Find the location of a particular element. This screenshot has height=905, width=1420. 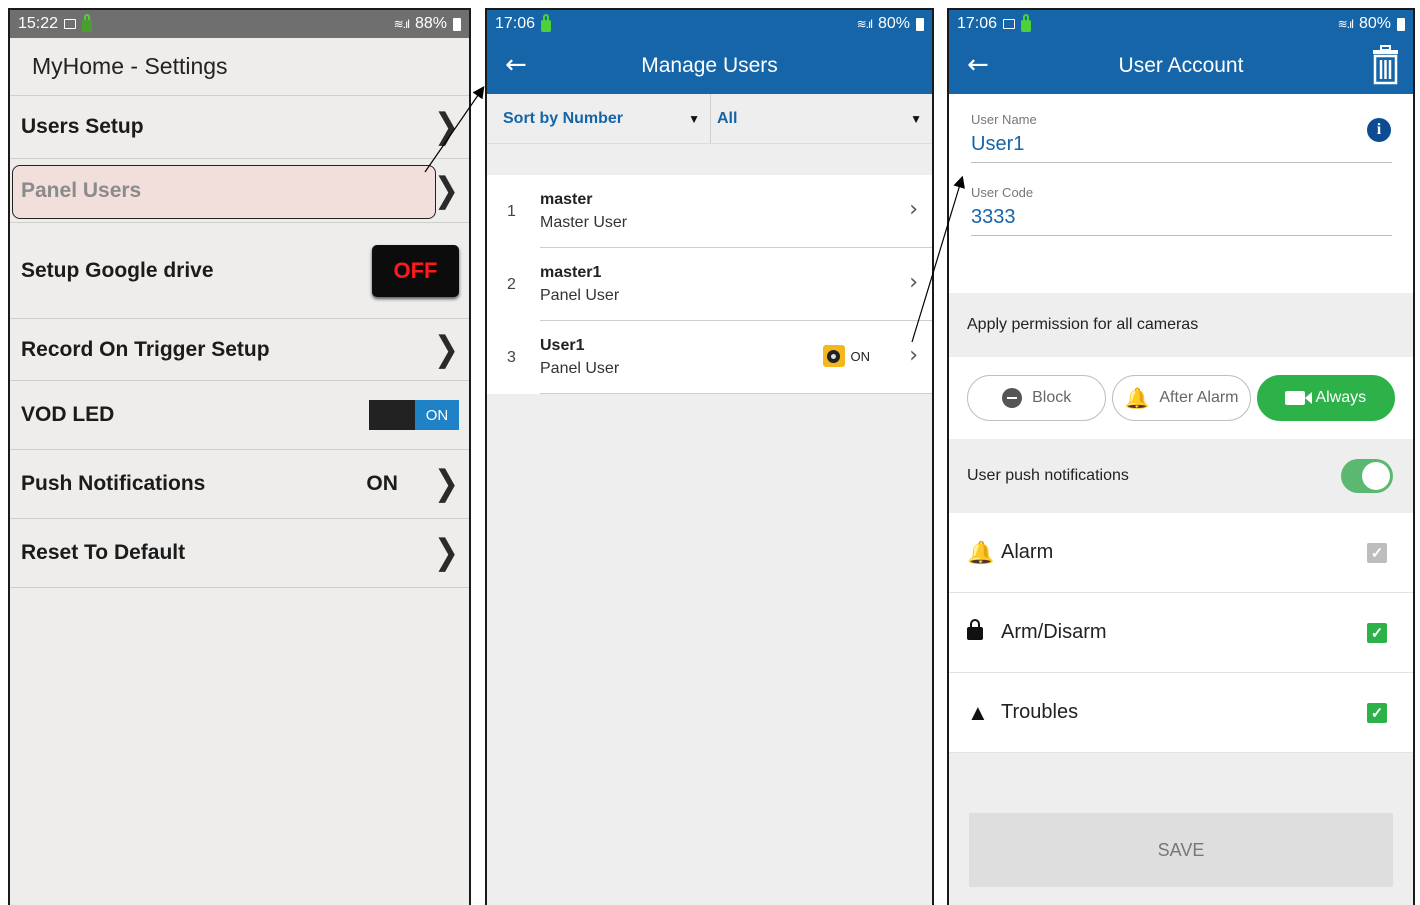

settings-item-panel-users: Panel Users ❯ is located at coordinates (239, 191).